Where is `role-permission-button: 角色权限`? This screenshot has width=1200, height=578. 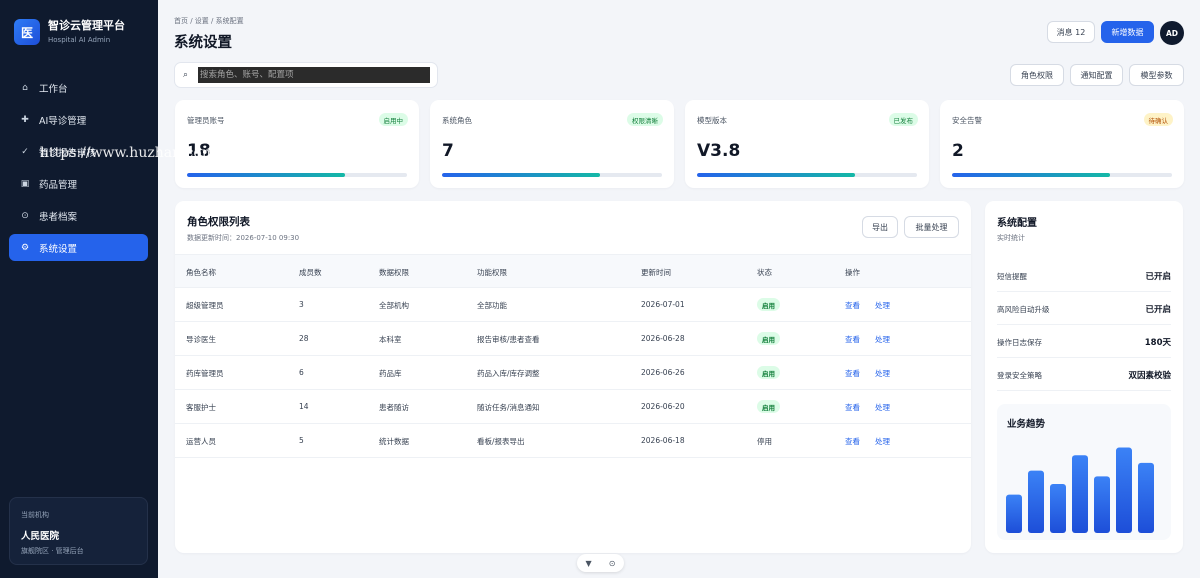 role-permission-button: 角色权限 is located at coordinates (1037, 75).